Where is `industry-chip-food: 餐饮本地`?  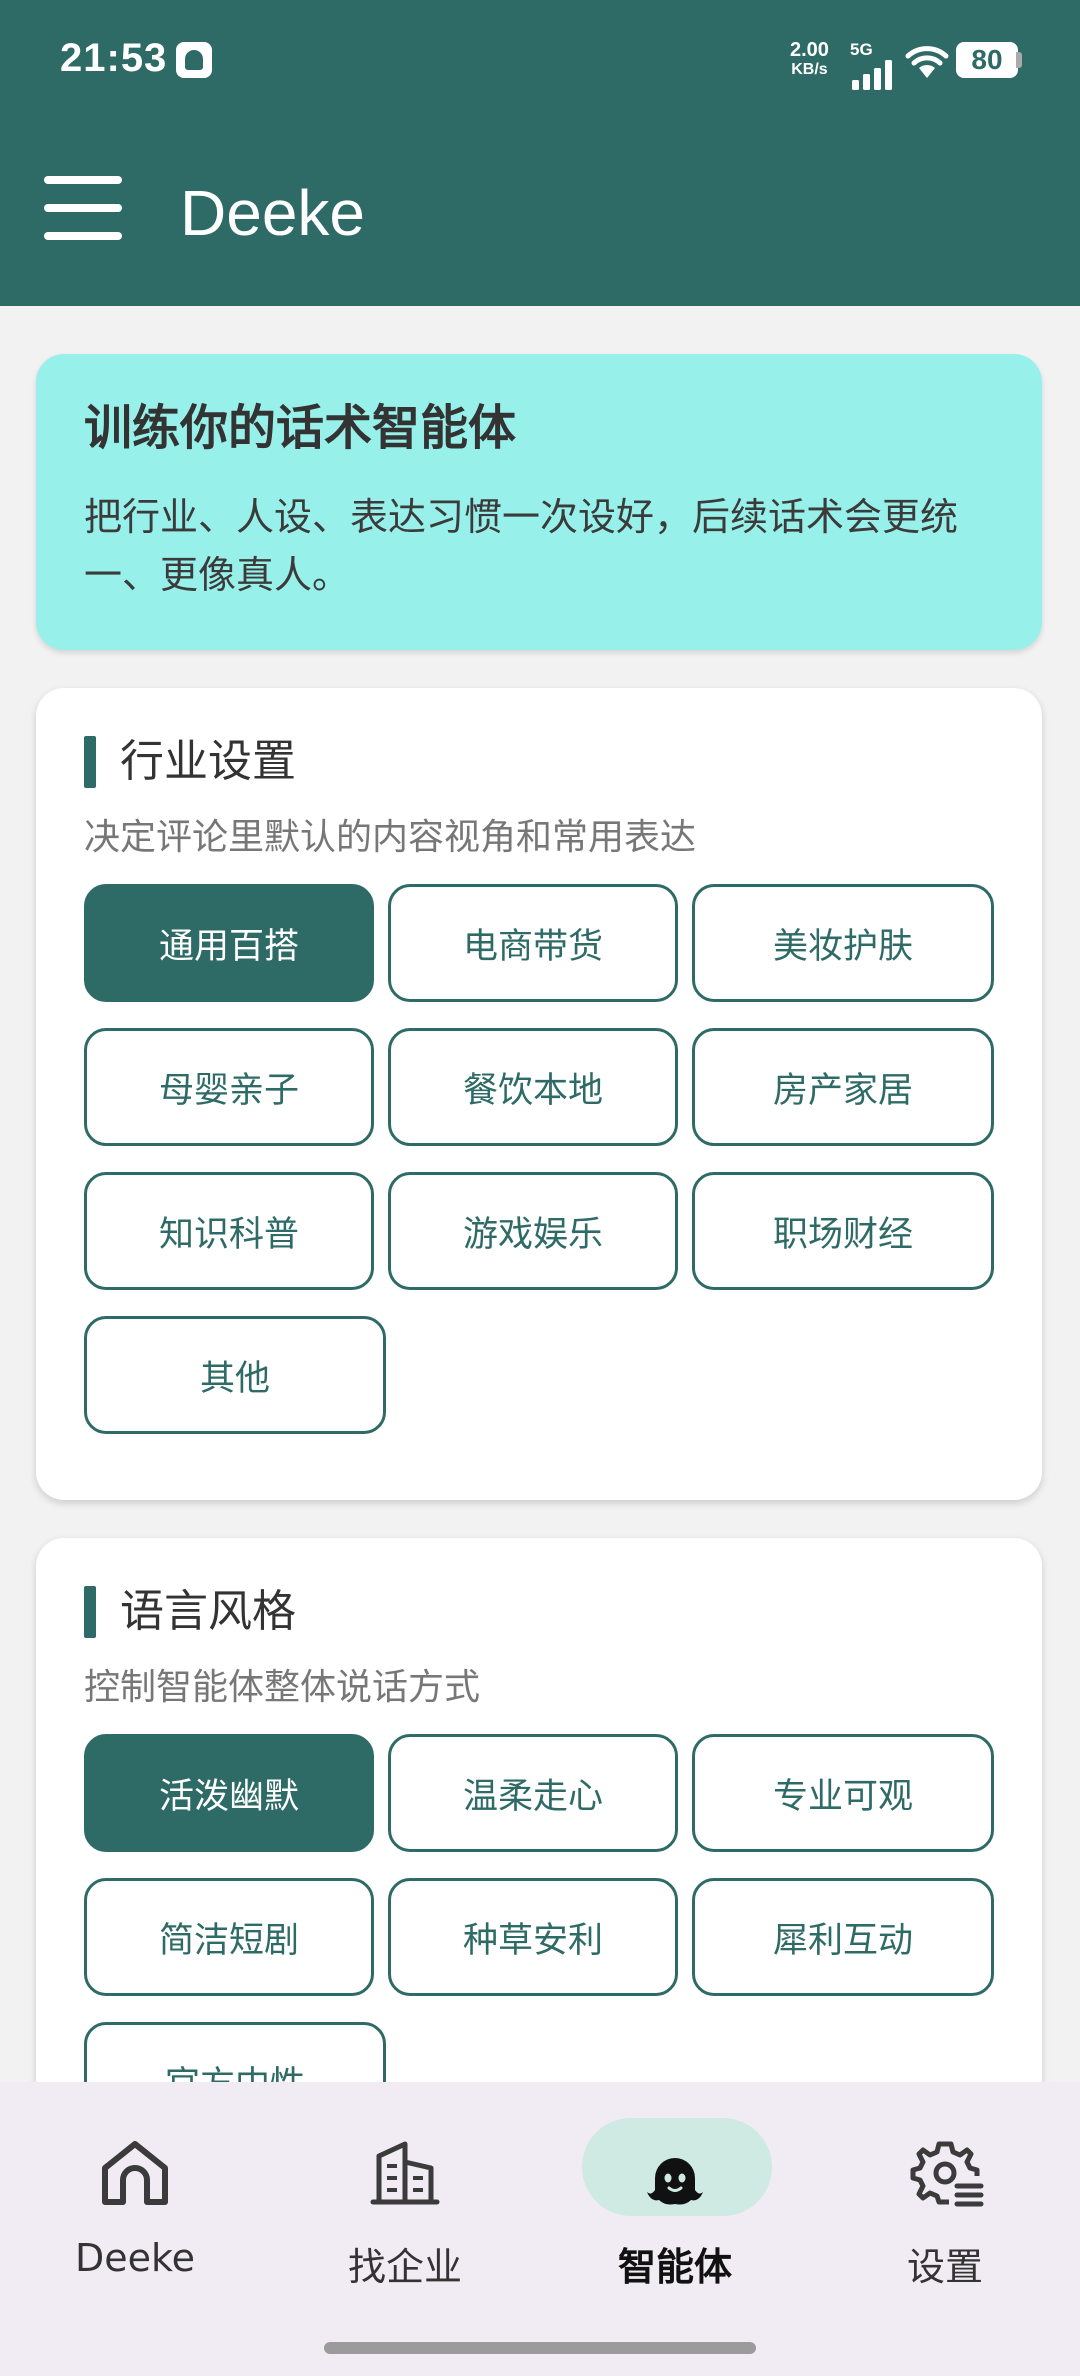 industry-chip-food: 餐饮本地 is located at coordinates (533, 1087).